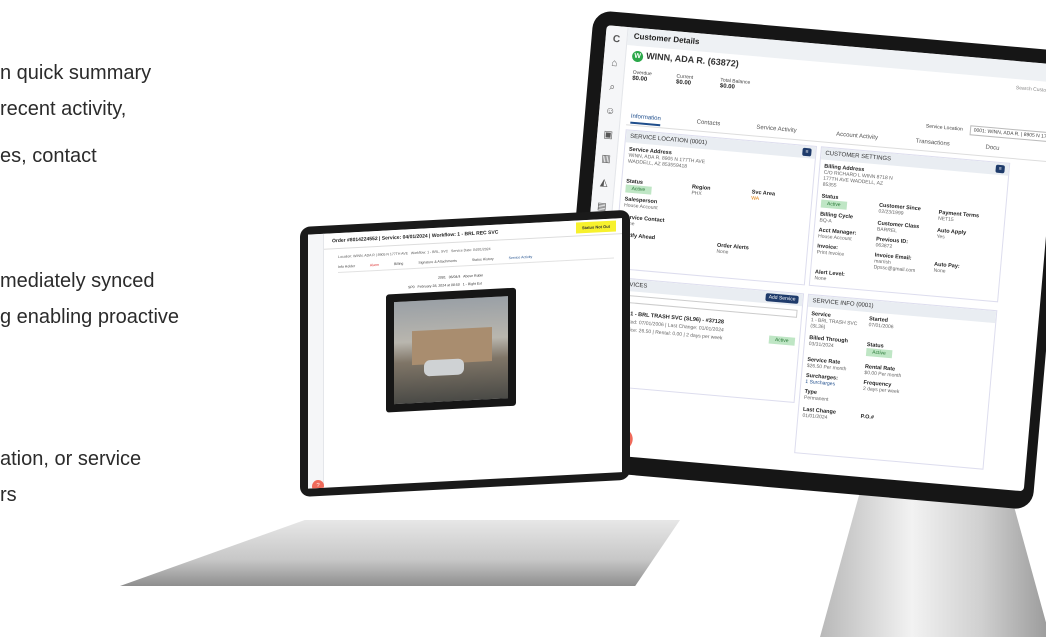 The width and height of the screenshot is (1046, 637). I want to click on tab-info-holder: Info Holder, so click(346, 266).